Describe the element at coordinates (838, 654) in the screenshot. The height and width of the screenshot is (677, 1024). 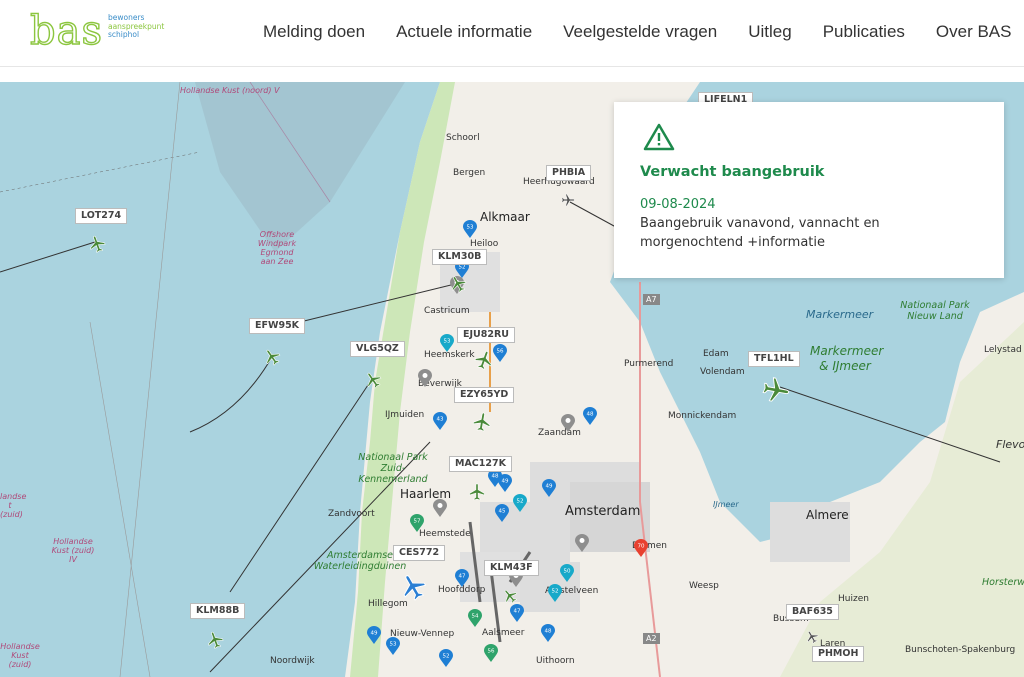
I see `flight-label-phmoh: PHMOH` at that location.